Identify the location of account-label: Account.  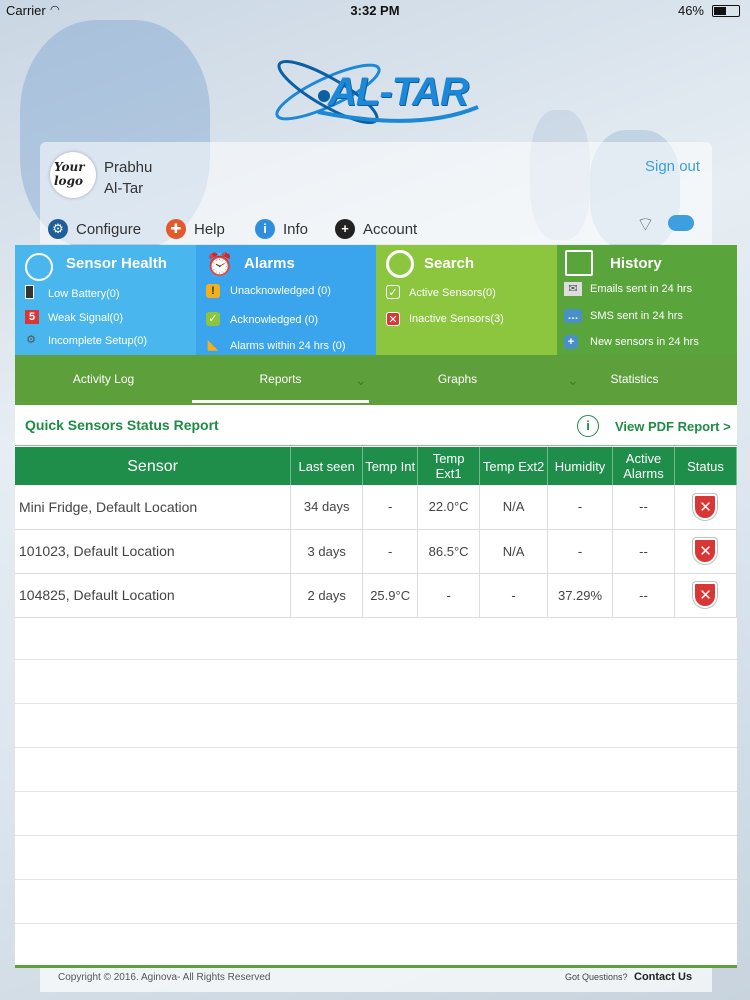
(390, 229).